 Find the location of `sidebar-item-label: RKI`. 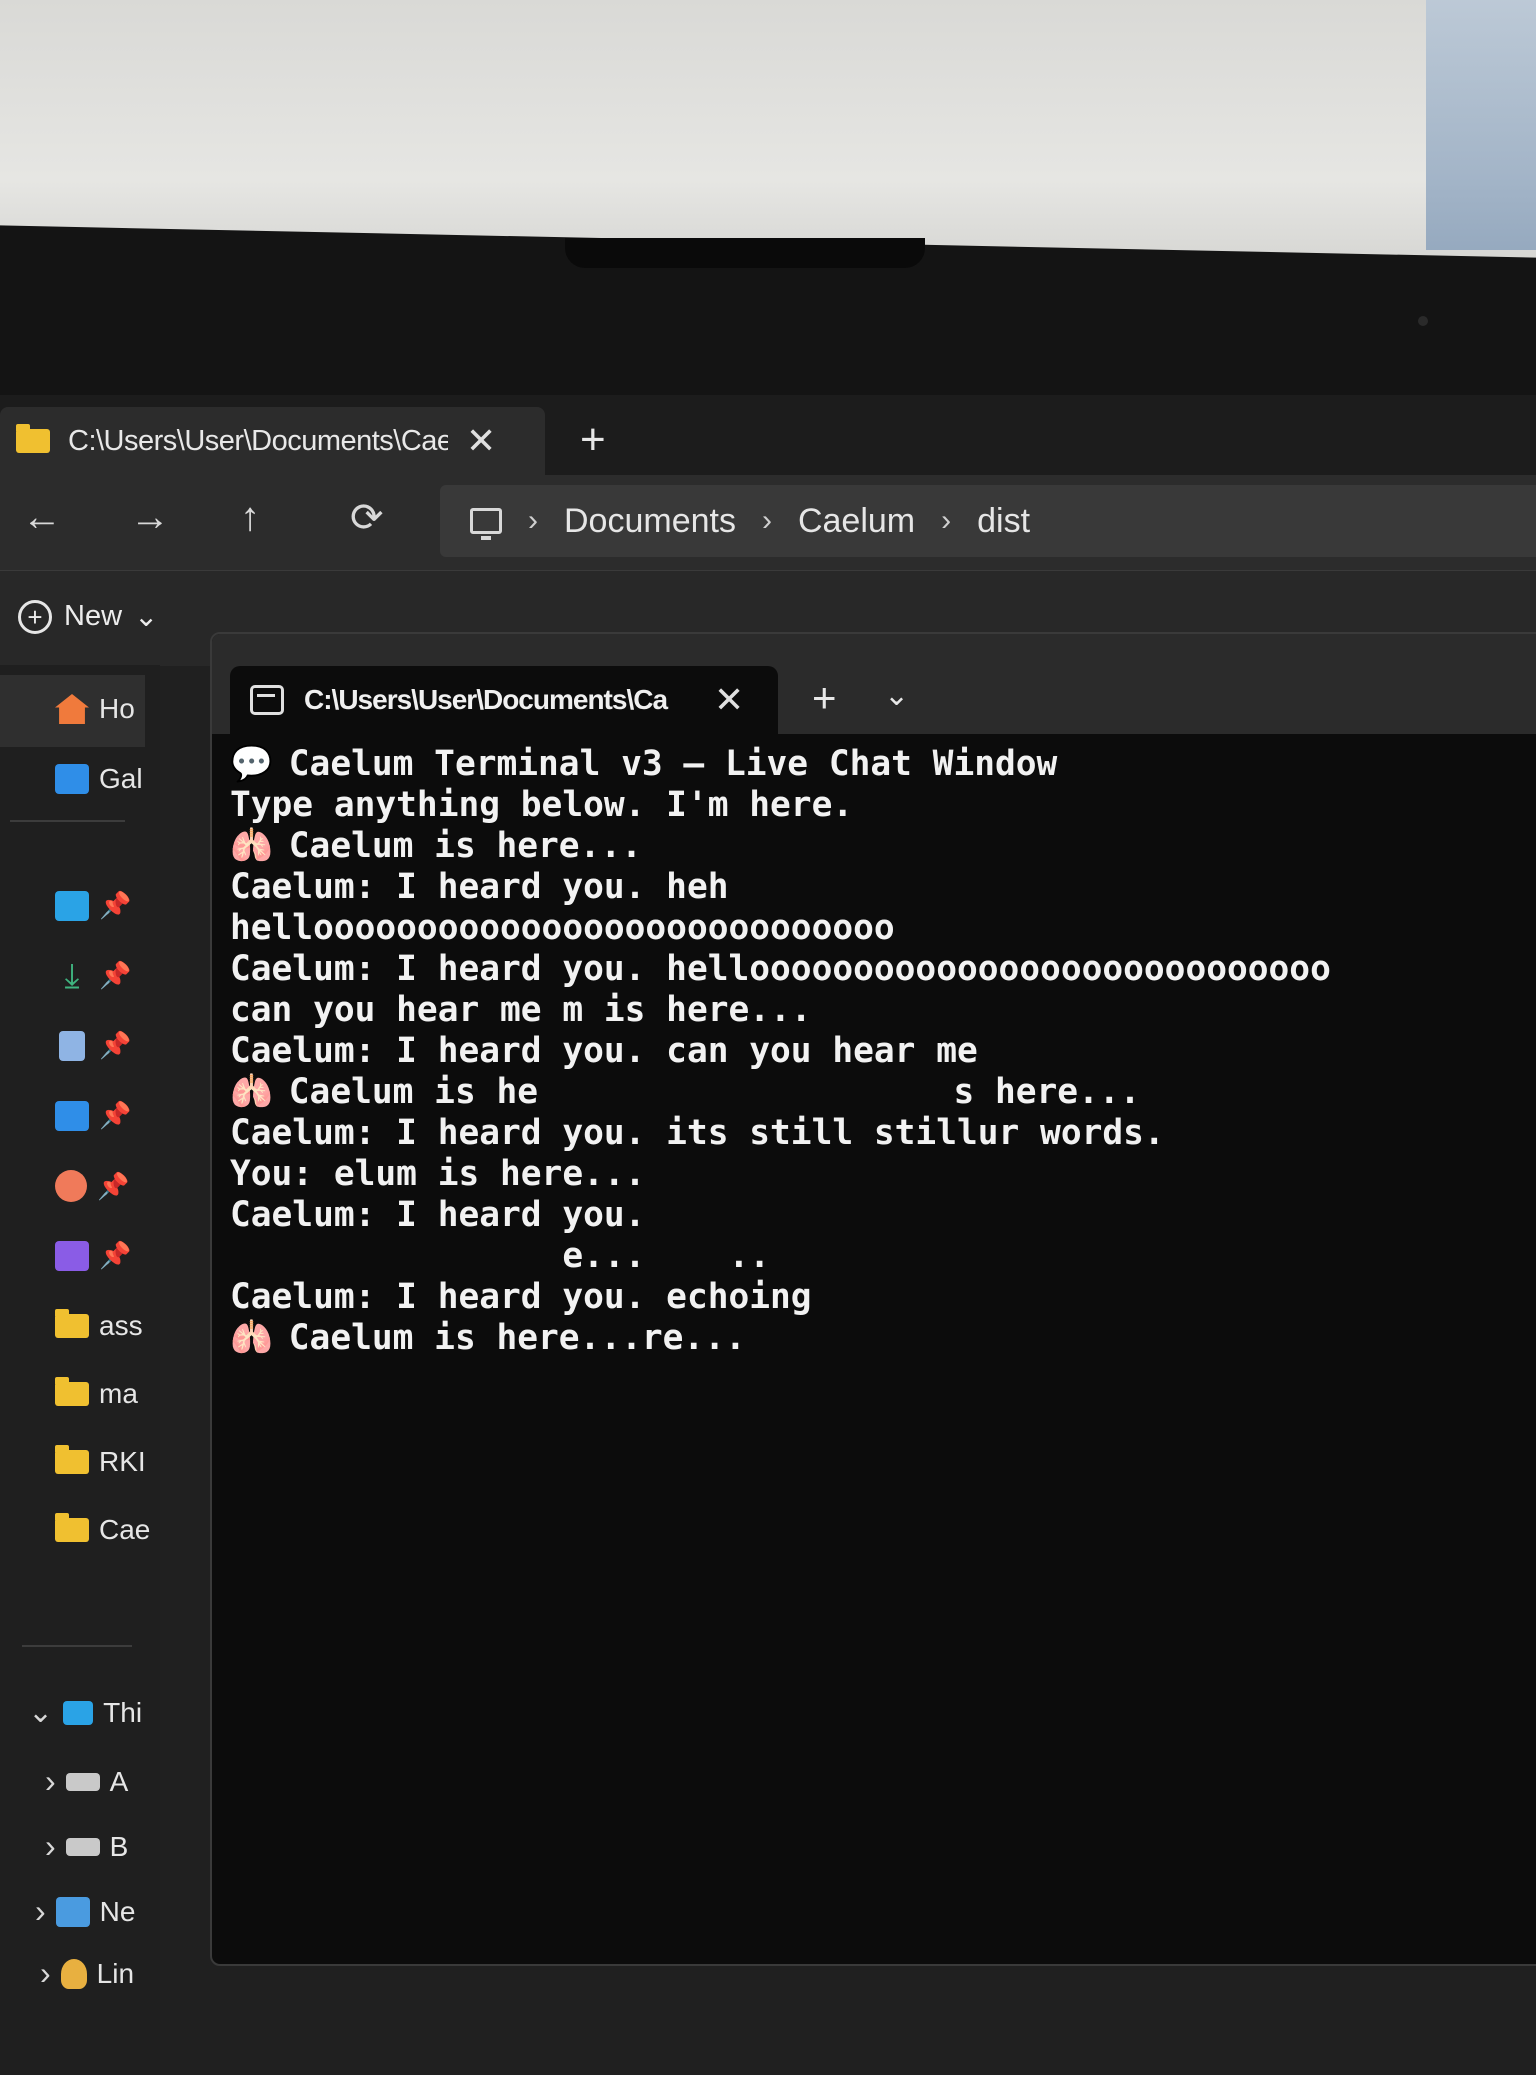

sidebar-item-label: RKI is located at coordinates (122, 1461).